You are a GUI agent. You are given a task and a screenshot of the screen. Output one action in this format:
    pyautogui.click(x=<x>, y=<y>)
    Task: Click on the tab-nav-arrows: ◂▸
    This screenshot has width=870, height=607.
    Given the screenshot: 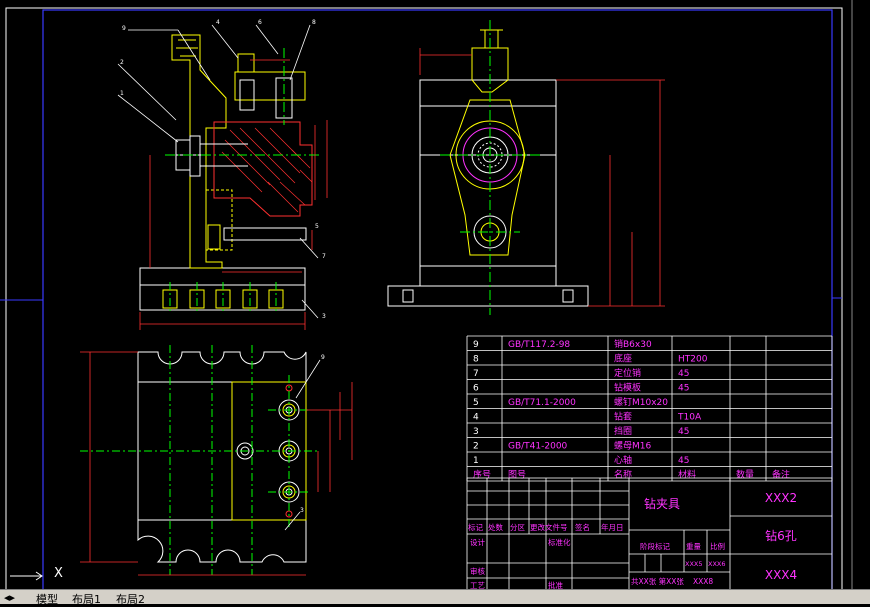 What is the action you would take?
    pyautogui.click(x=9, y=597)
    